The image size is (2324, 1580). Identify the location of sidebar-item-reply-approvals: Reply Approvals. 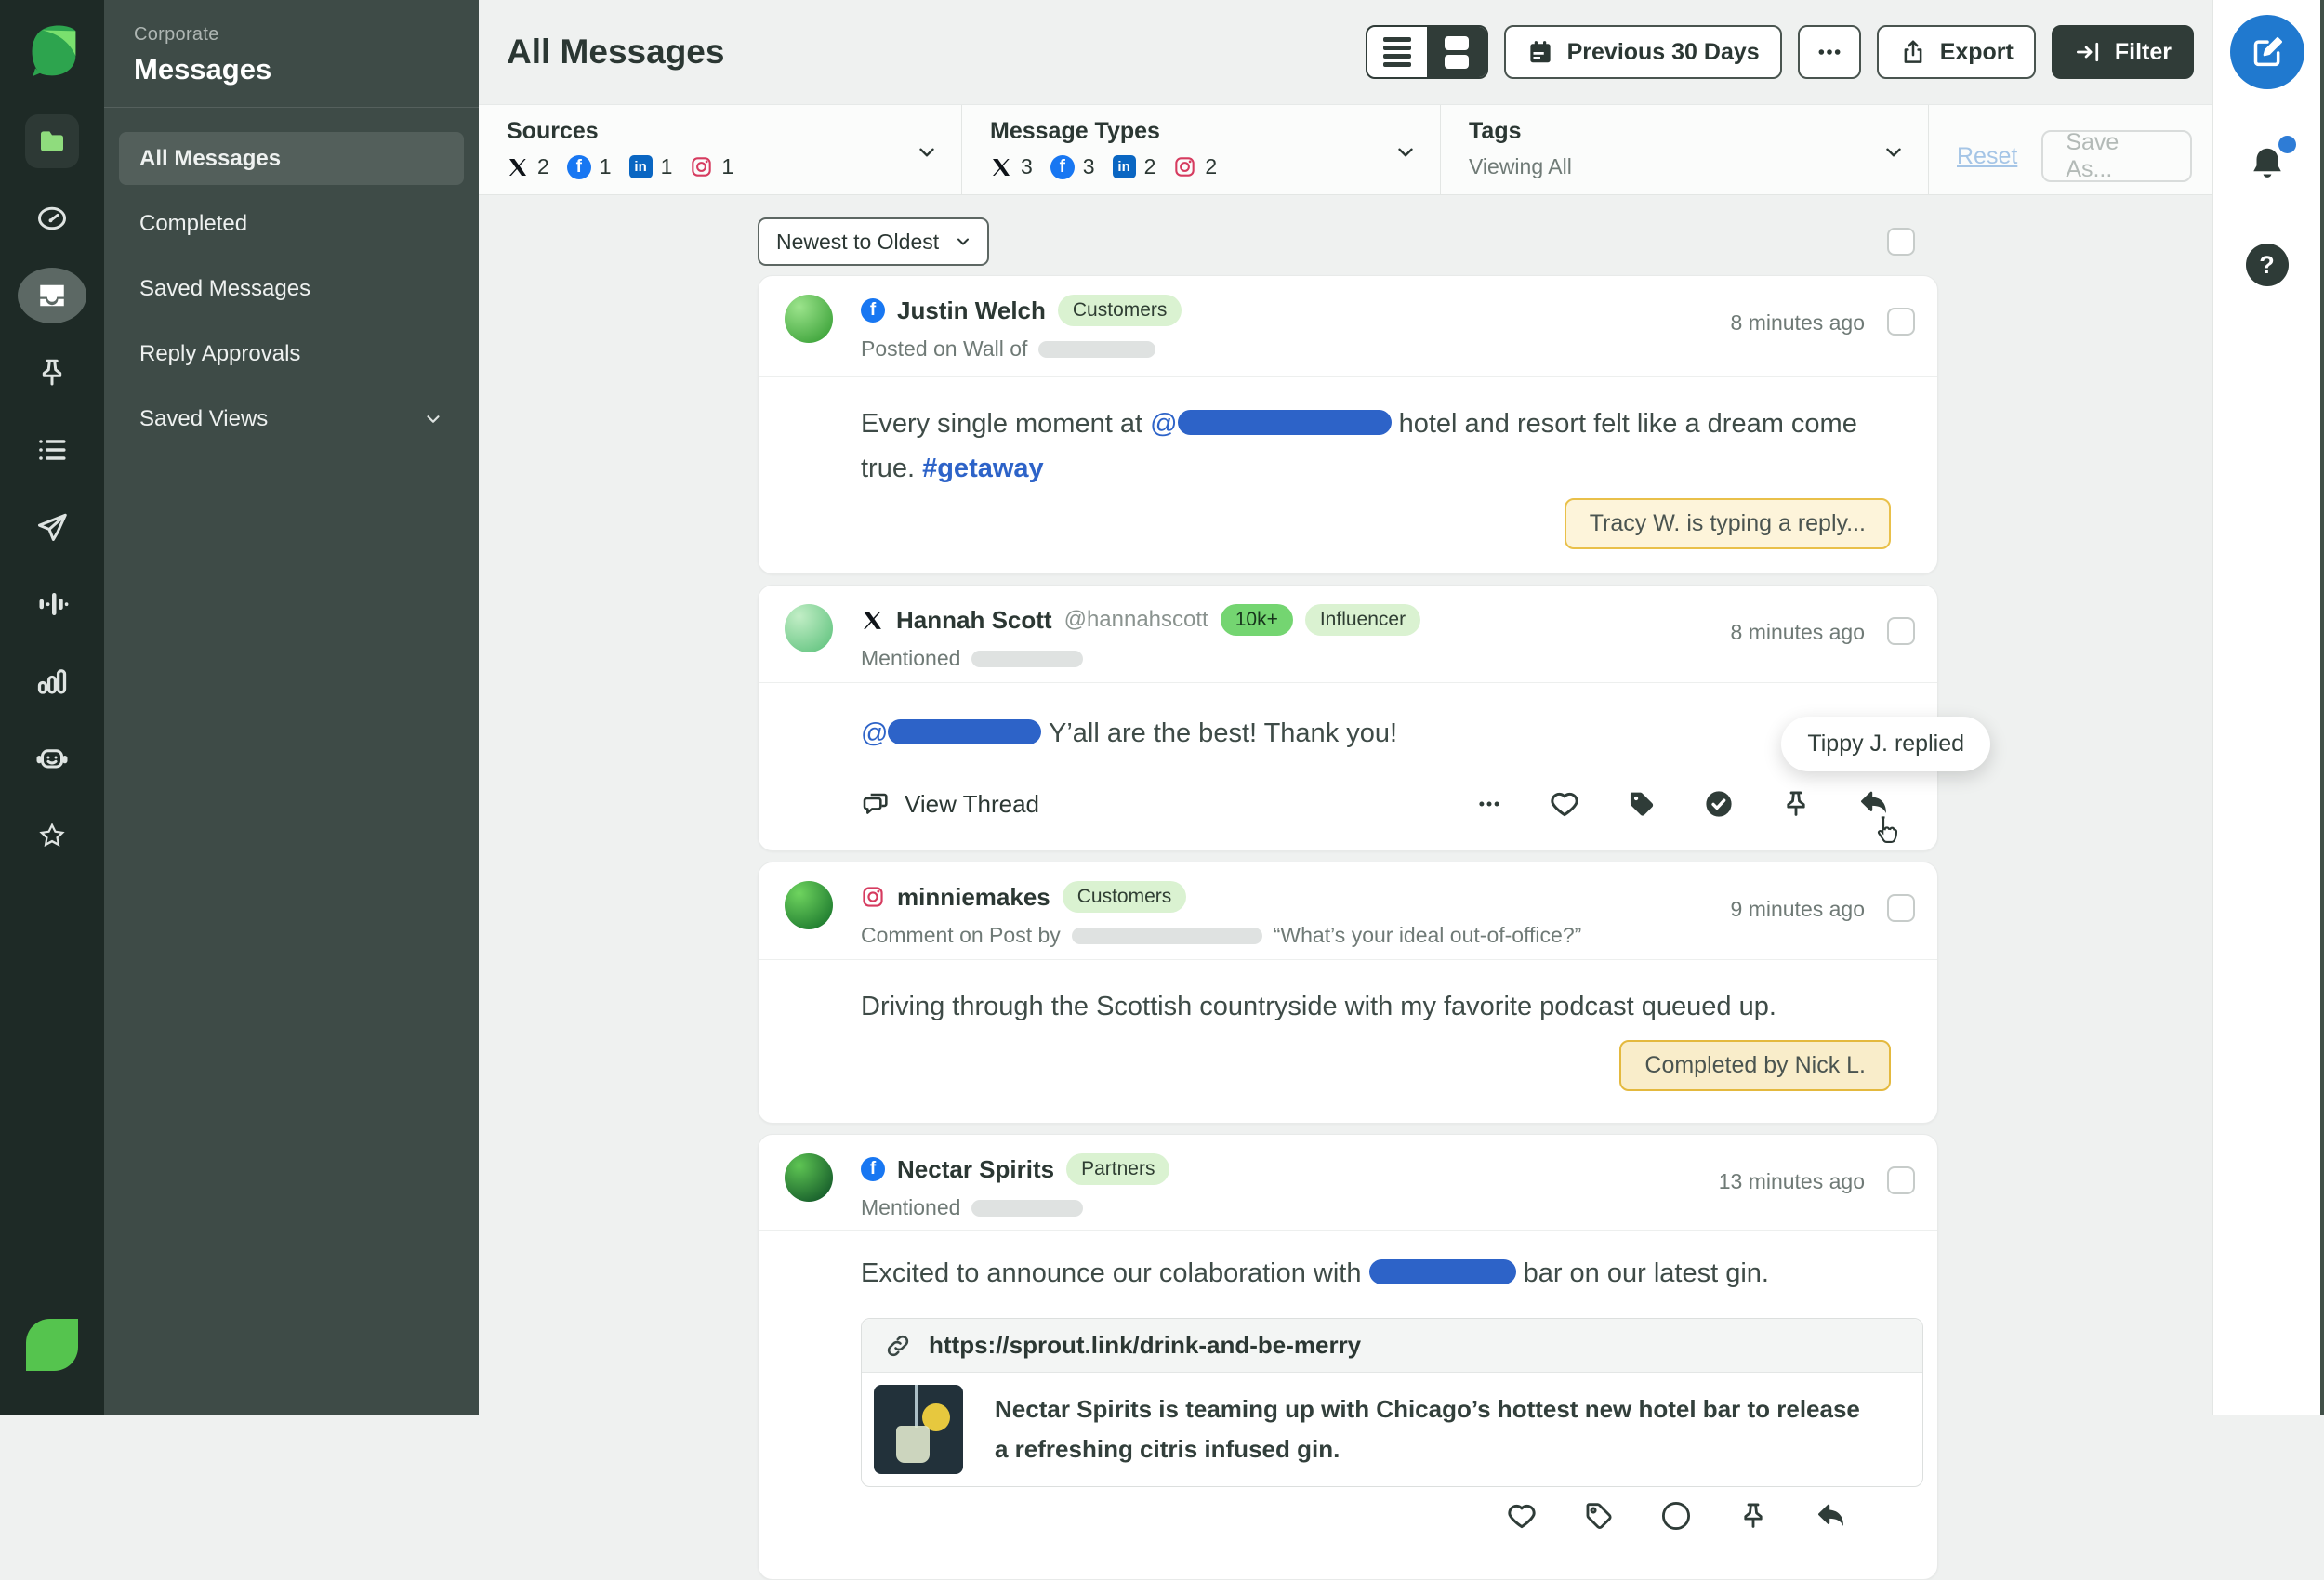
(291, 353).